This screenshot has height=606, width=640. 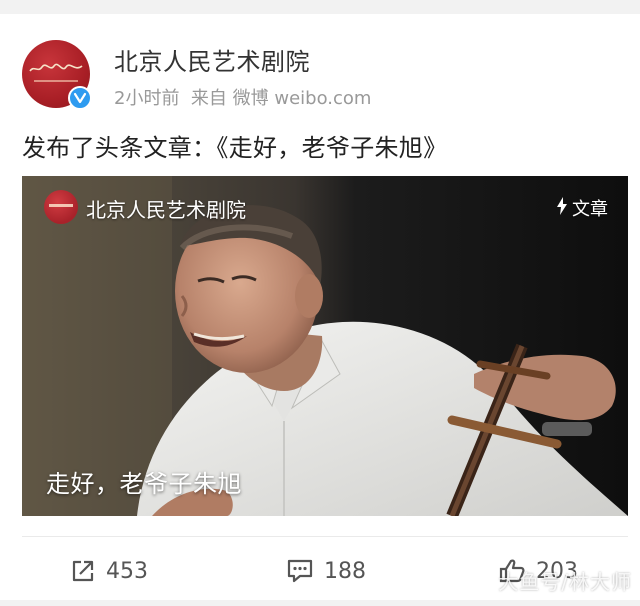 What do you see at coordinates (302, 98) in the screenshot?
I see `post-source: 微博 weibo.com` at bounding box center [302, 98].